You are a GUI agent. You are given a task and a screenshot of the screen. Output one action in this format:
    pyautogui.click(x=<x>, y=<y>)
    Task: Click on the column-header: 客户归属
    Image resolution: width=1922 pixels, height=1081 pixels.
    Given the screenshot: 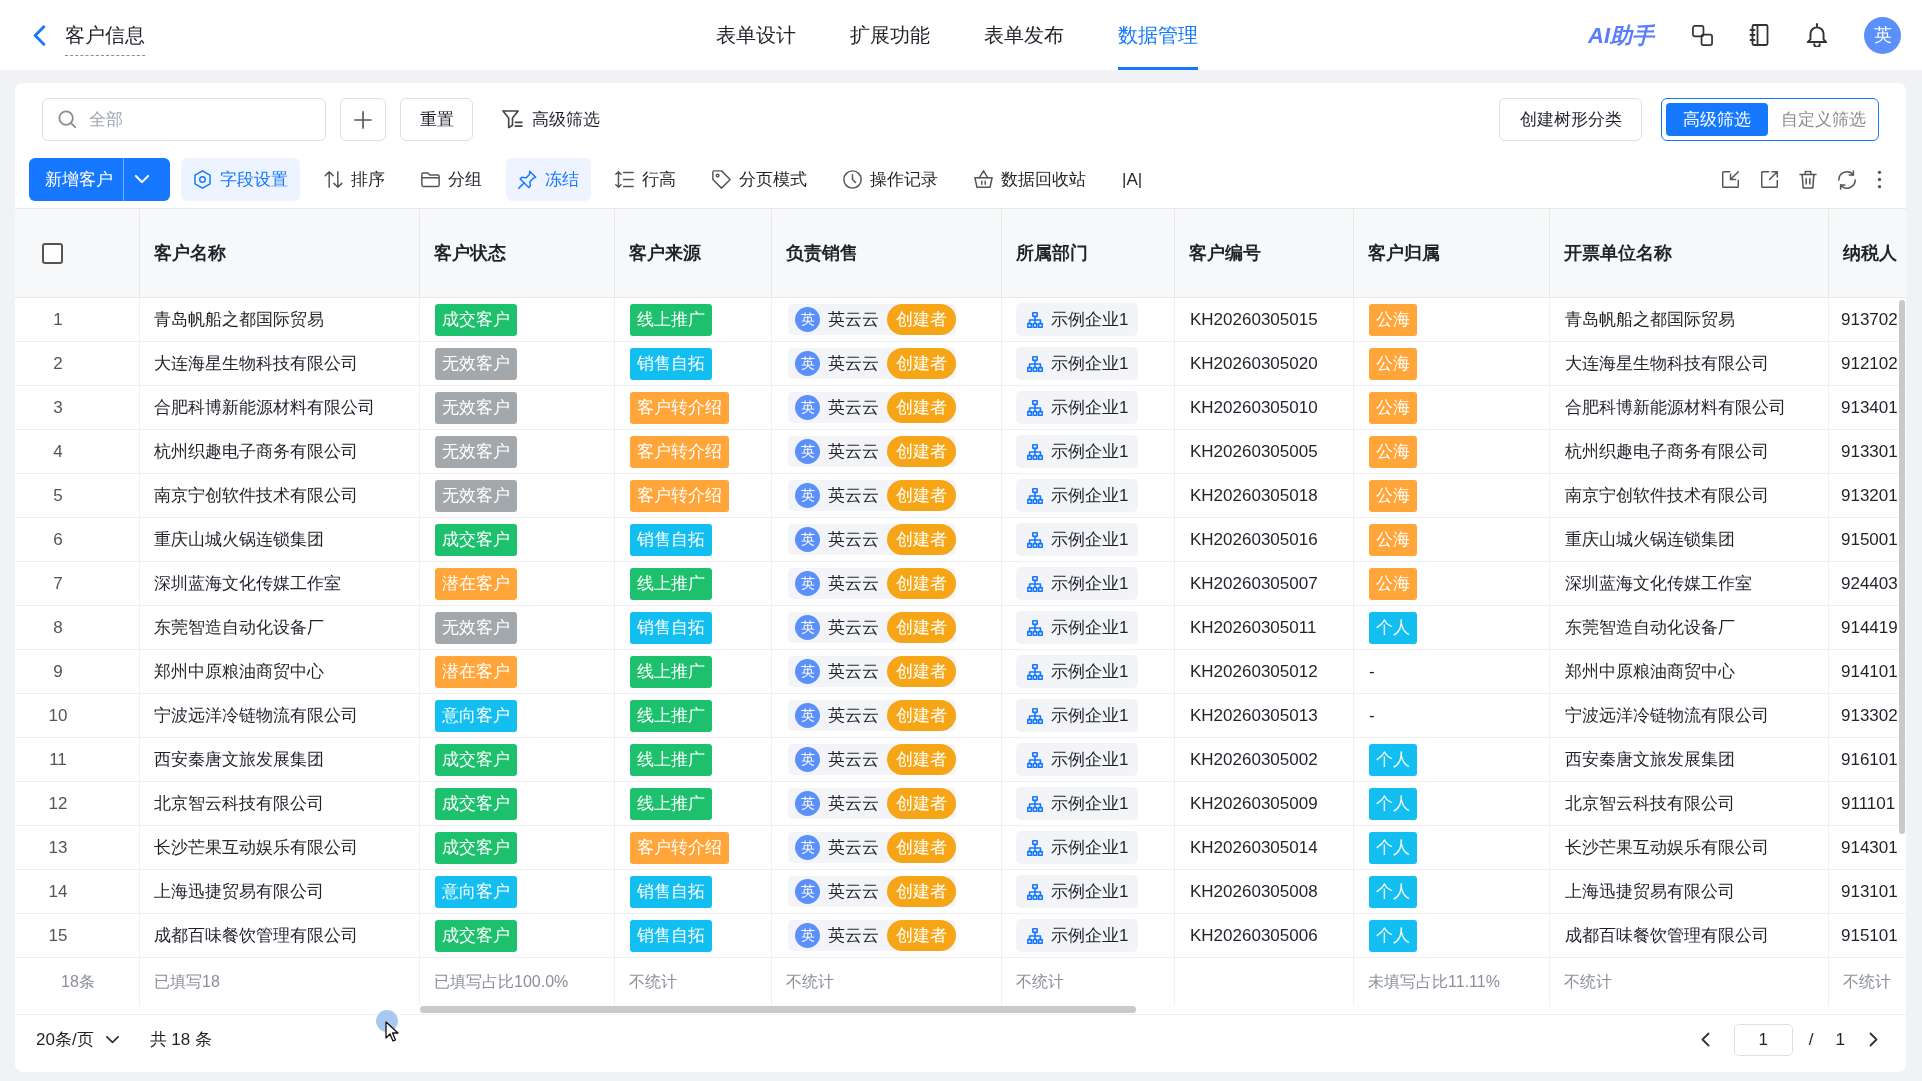 What is the action you would take?
    pyautogui.click(x=1404, y=253)
    